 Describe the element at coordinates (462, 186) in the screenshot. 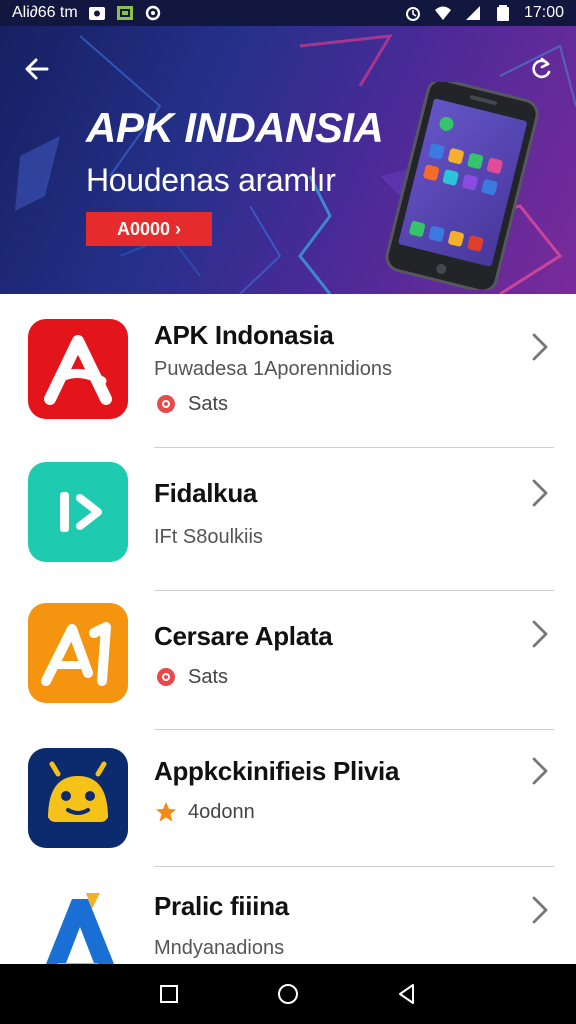

I see `smartphone-illustration` at that location.